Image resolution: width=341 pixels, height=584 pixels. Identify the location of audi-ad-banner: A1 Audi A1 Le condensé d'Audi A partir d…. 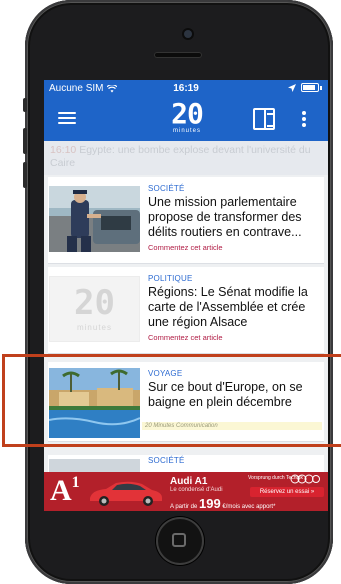
(186, 491).